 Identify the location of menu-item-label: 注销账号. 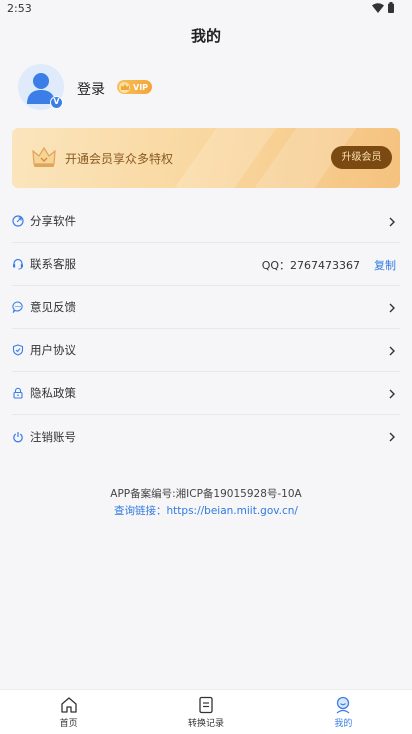
(53, 436).